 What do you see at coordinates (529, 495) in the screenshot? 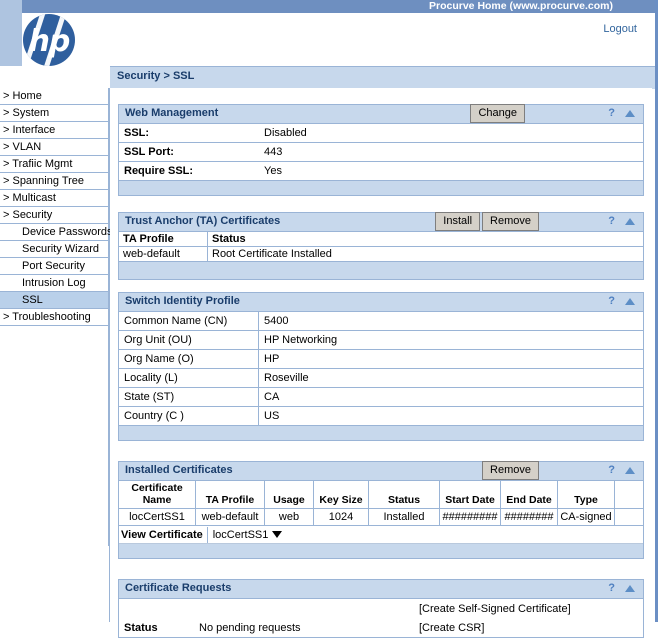
I see `column-end-date: End Date` at bounding box center [529, 495].